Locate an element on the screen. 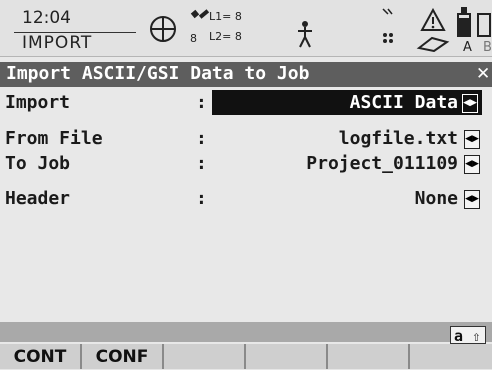 This screenshot has height=370, width=492. battery-a-label: A is located at coordinates (467, 47).